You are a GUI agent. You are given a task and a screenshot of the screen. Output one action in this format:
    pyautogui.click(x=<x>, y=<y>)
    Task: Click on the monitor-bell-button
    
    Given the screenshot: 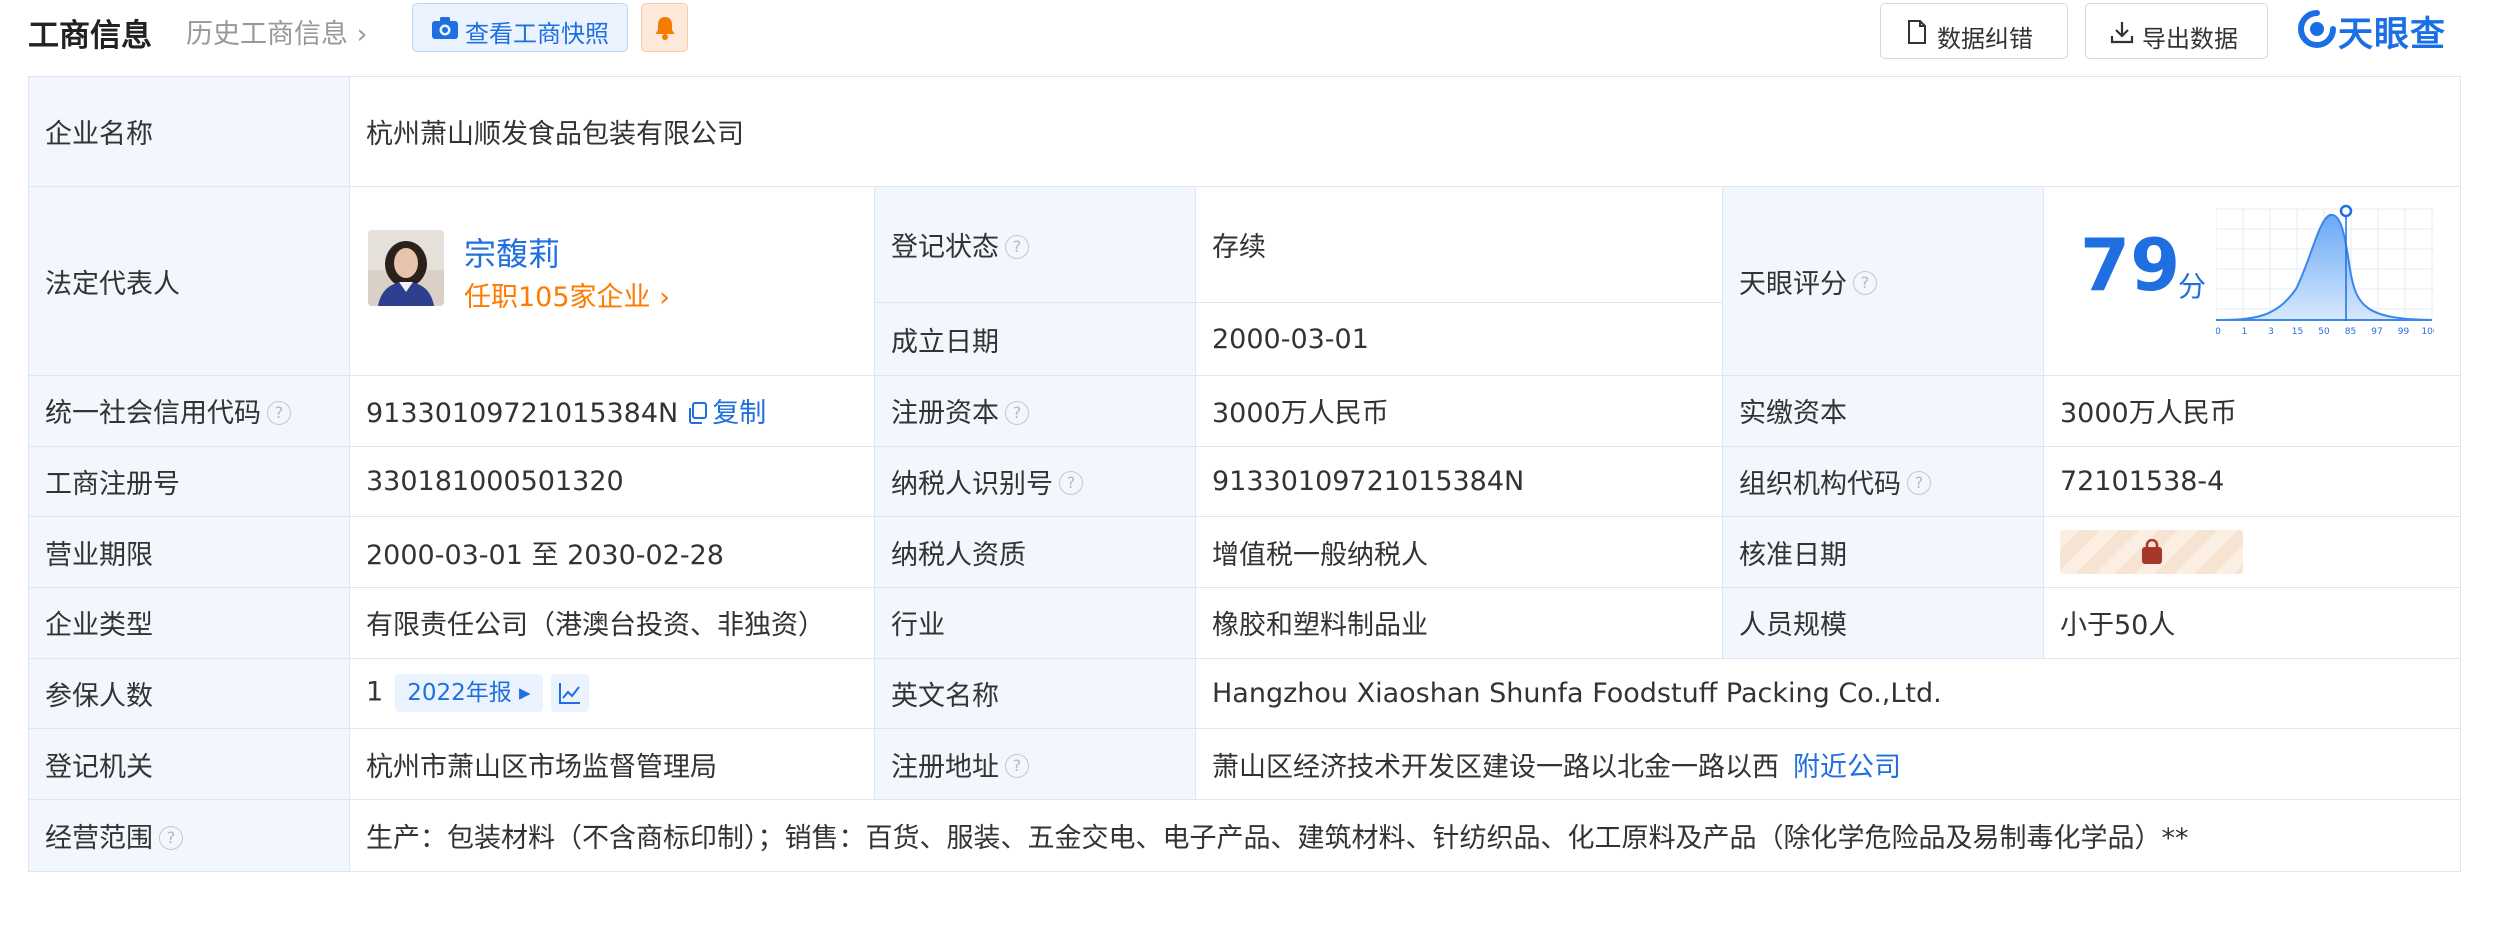 What is the action you would take?
    pyautogui.click(x=664, y=27)
    